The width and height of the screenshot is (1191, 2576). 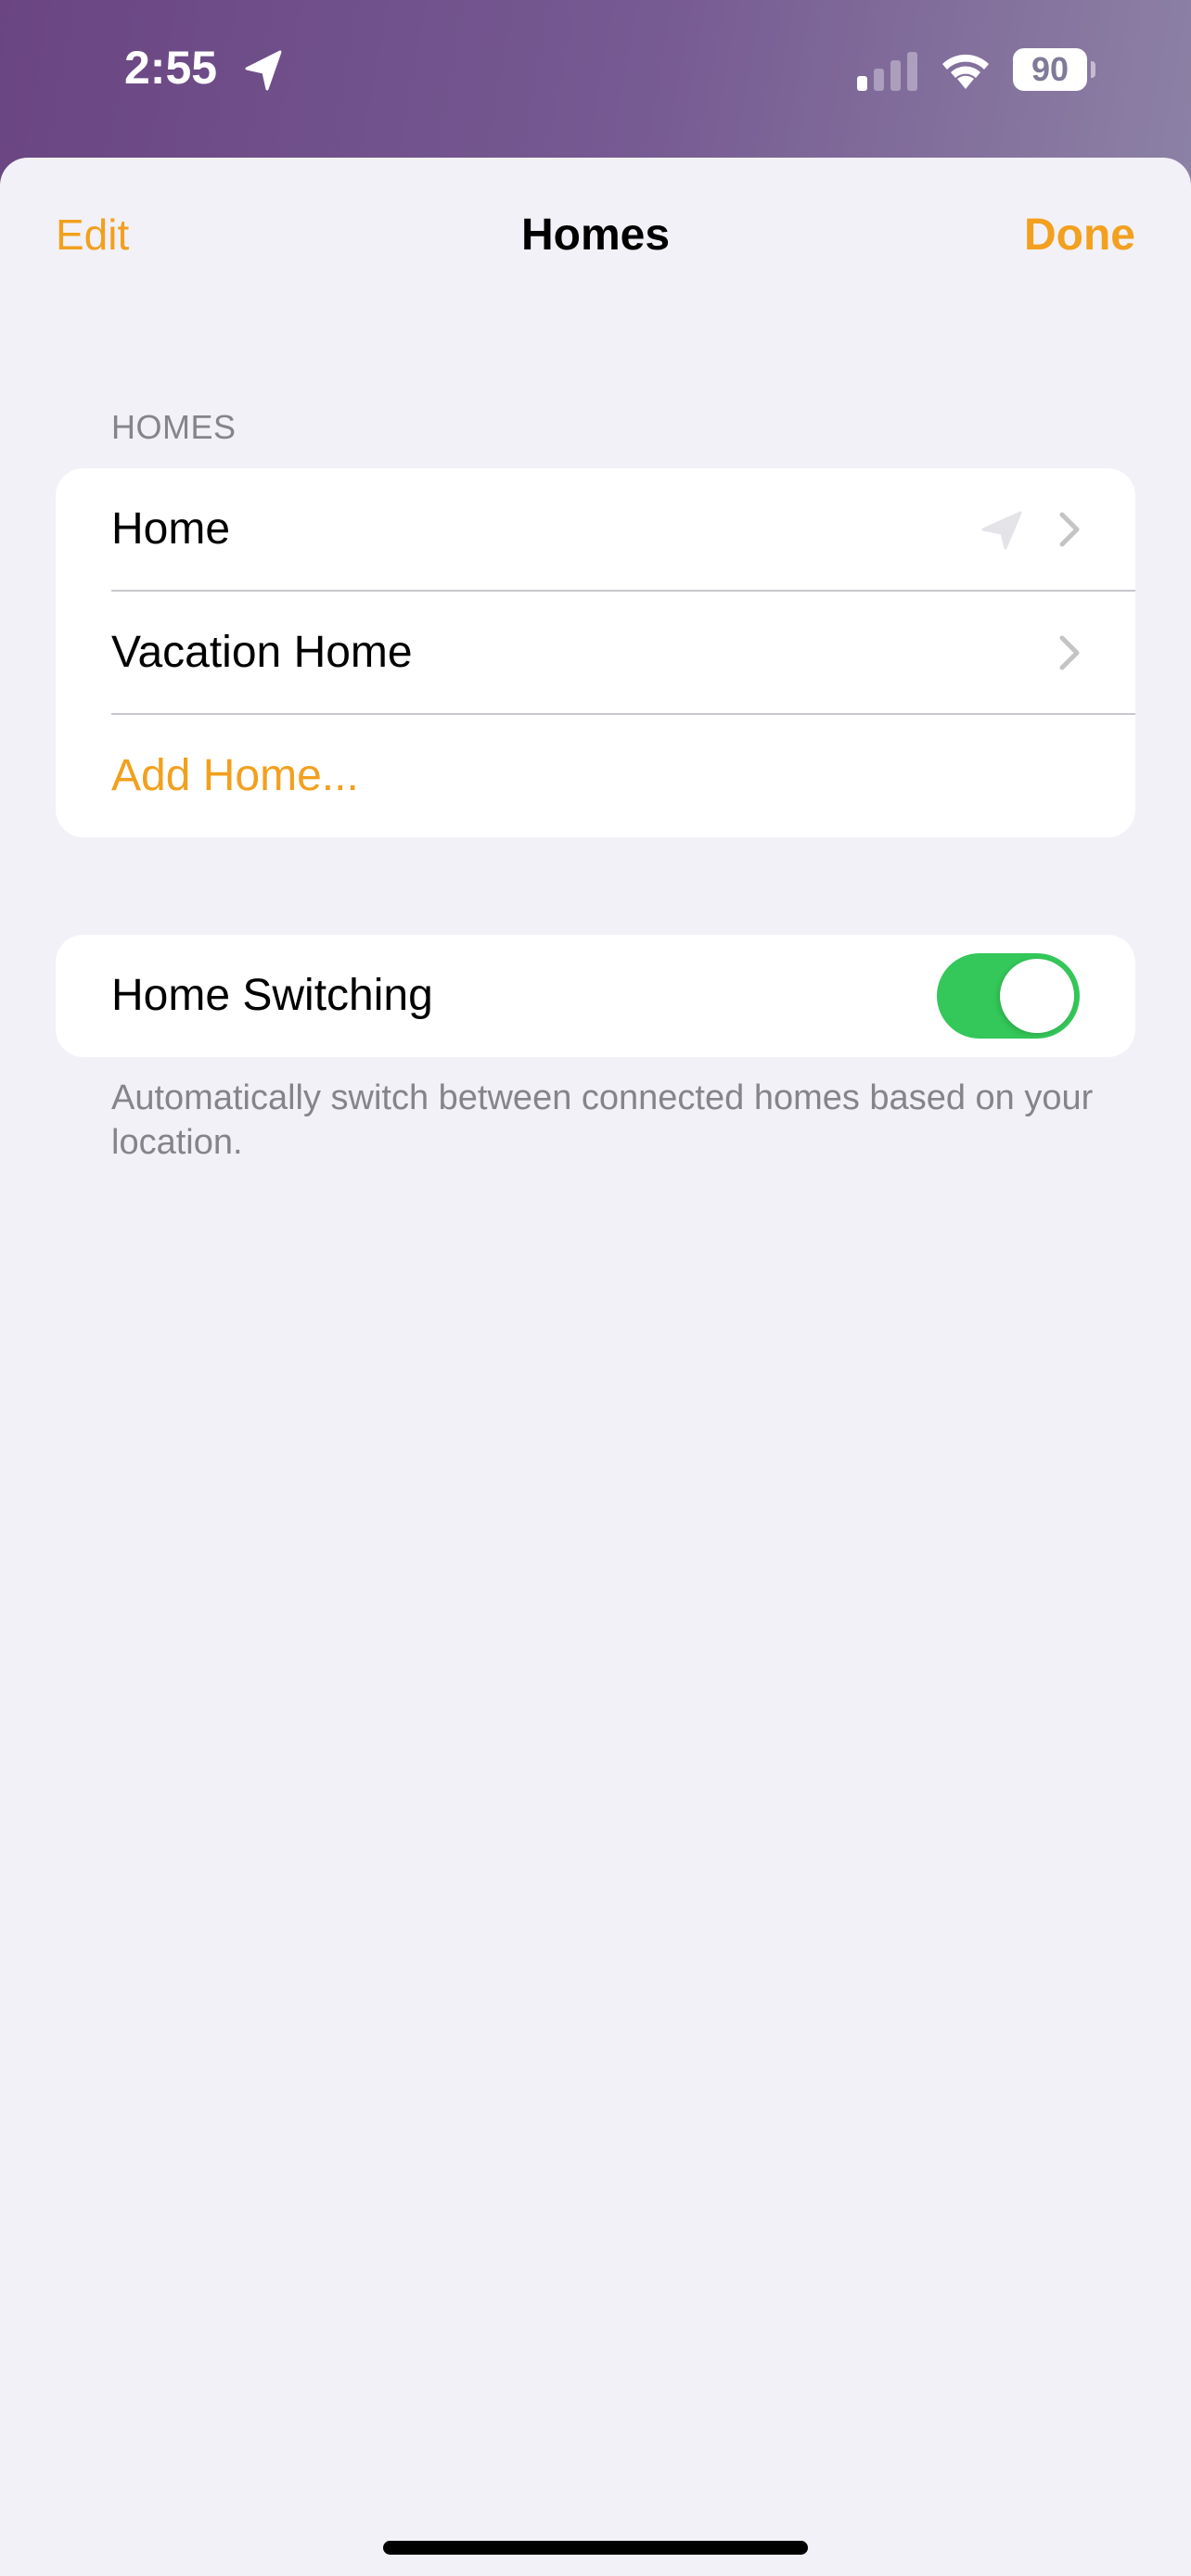 I want to click on vacation-home-row-label: Vacation Home, so click(x=262, y=652).